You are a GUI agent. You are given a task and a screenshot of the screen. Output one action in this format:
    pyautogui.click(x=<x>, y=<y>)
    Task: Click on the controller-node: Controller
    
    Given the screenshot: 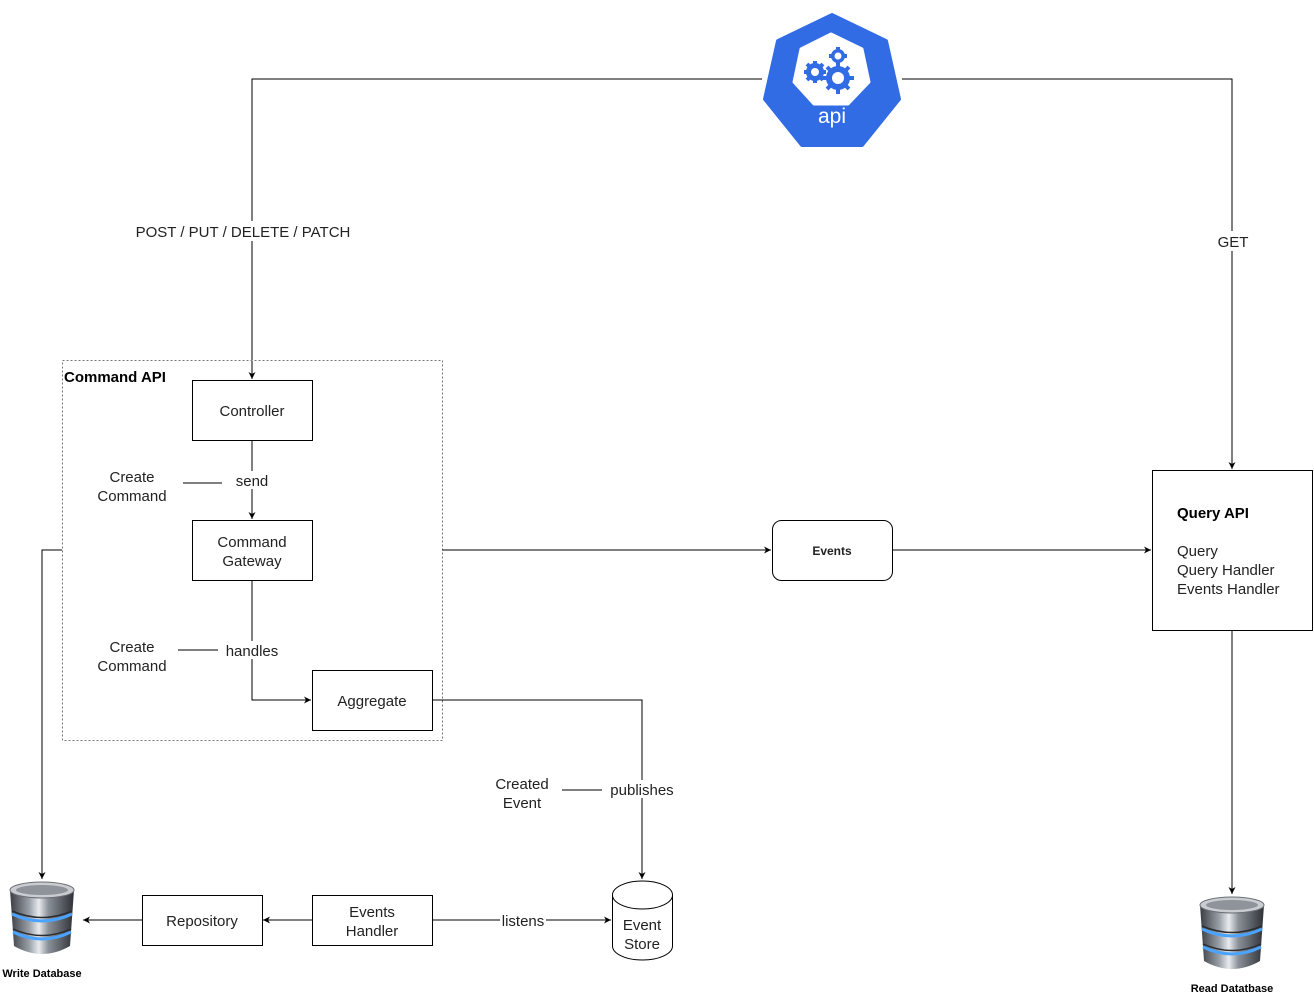 What is the action you would take?
    pyautogui.click(x=252, y=410)
    